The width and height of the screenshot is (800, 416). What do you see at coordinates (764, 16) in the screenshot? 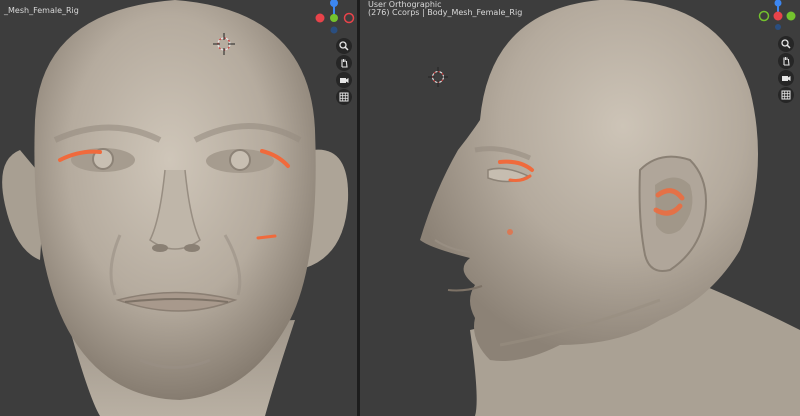
I see `axis-neg-y-icon` at bounding box center [764, 16].